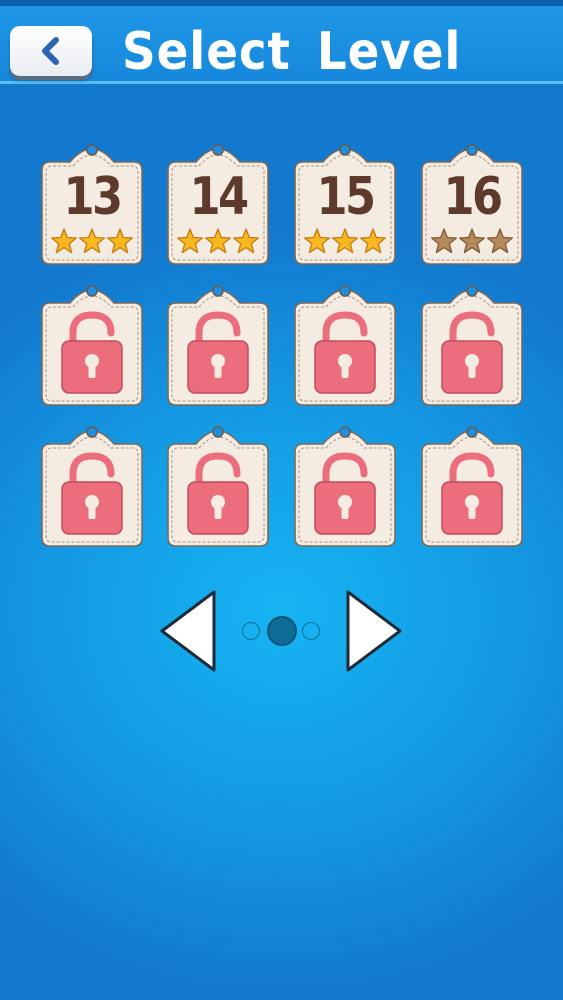  I want to click on next-page-button, so click(374, 633).